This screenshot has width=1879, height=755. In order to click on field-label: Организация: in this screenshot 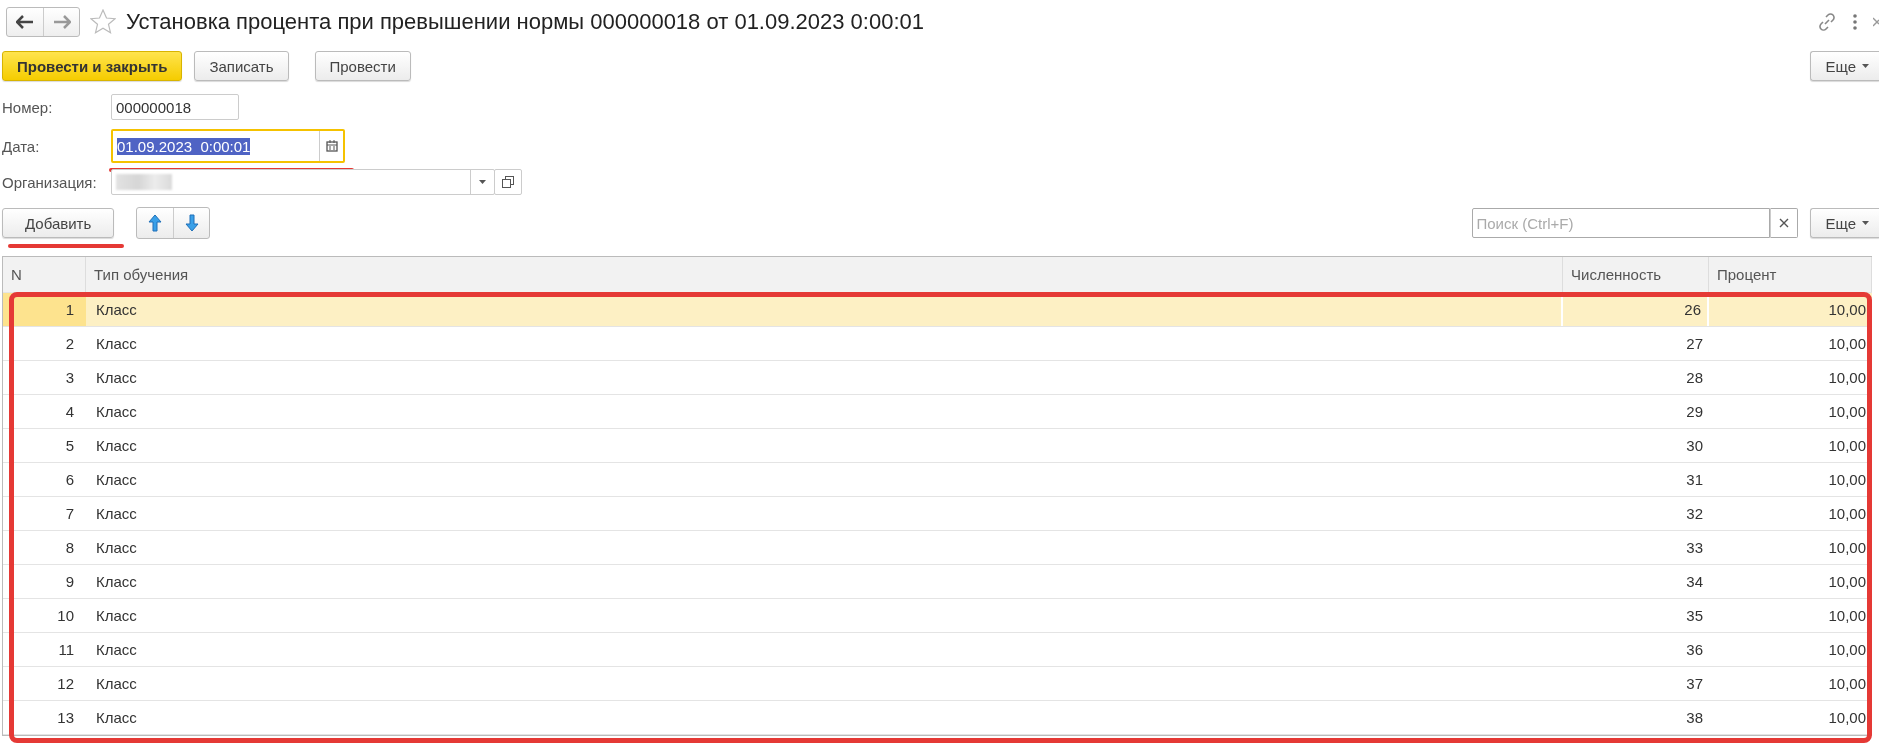, I will do `click(50, 182)`.